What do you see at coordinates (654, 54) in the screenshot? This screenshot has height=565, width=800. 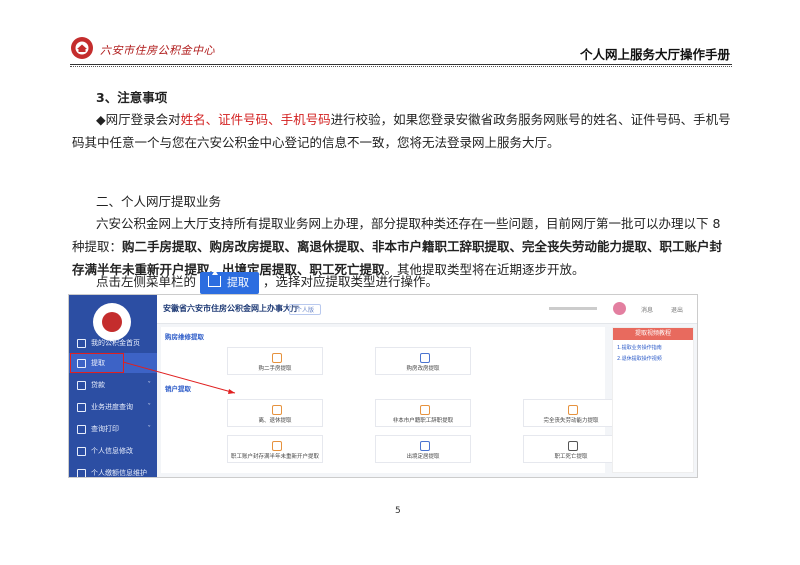 I see `manual-title: 个人网上服务大厅操作手册` at bounding box center [654, 54].